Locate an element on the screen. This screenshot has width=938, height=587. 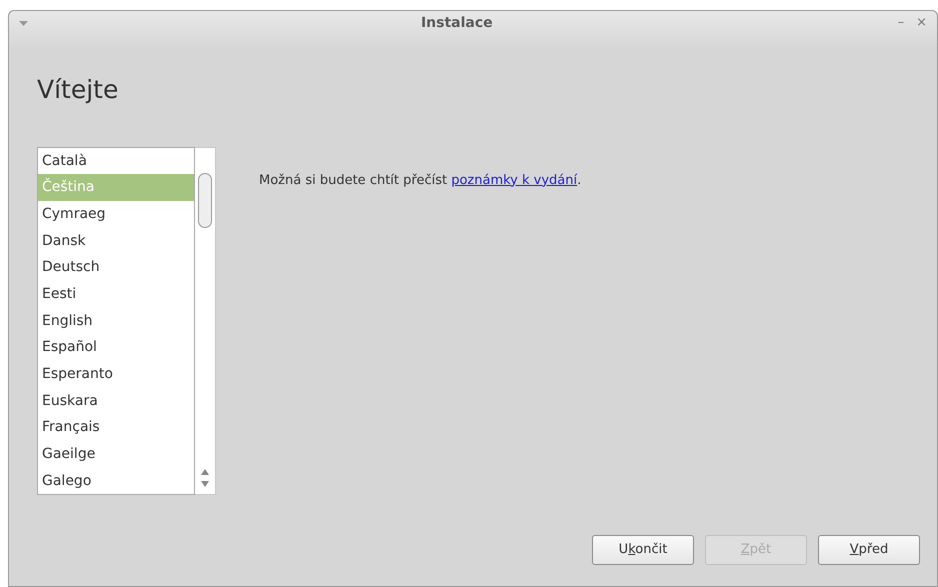
language-item: Español is located at coordinates (116, 347).